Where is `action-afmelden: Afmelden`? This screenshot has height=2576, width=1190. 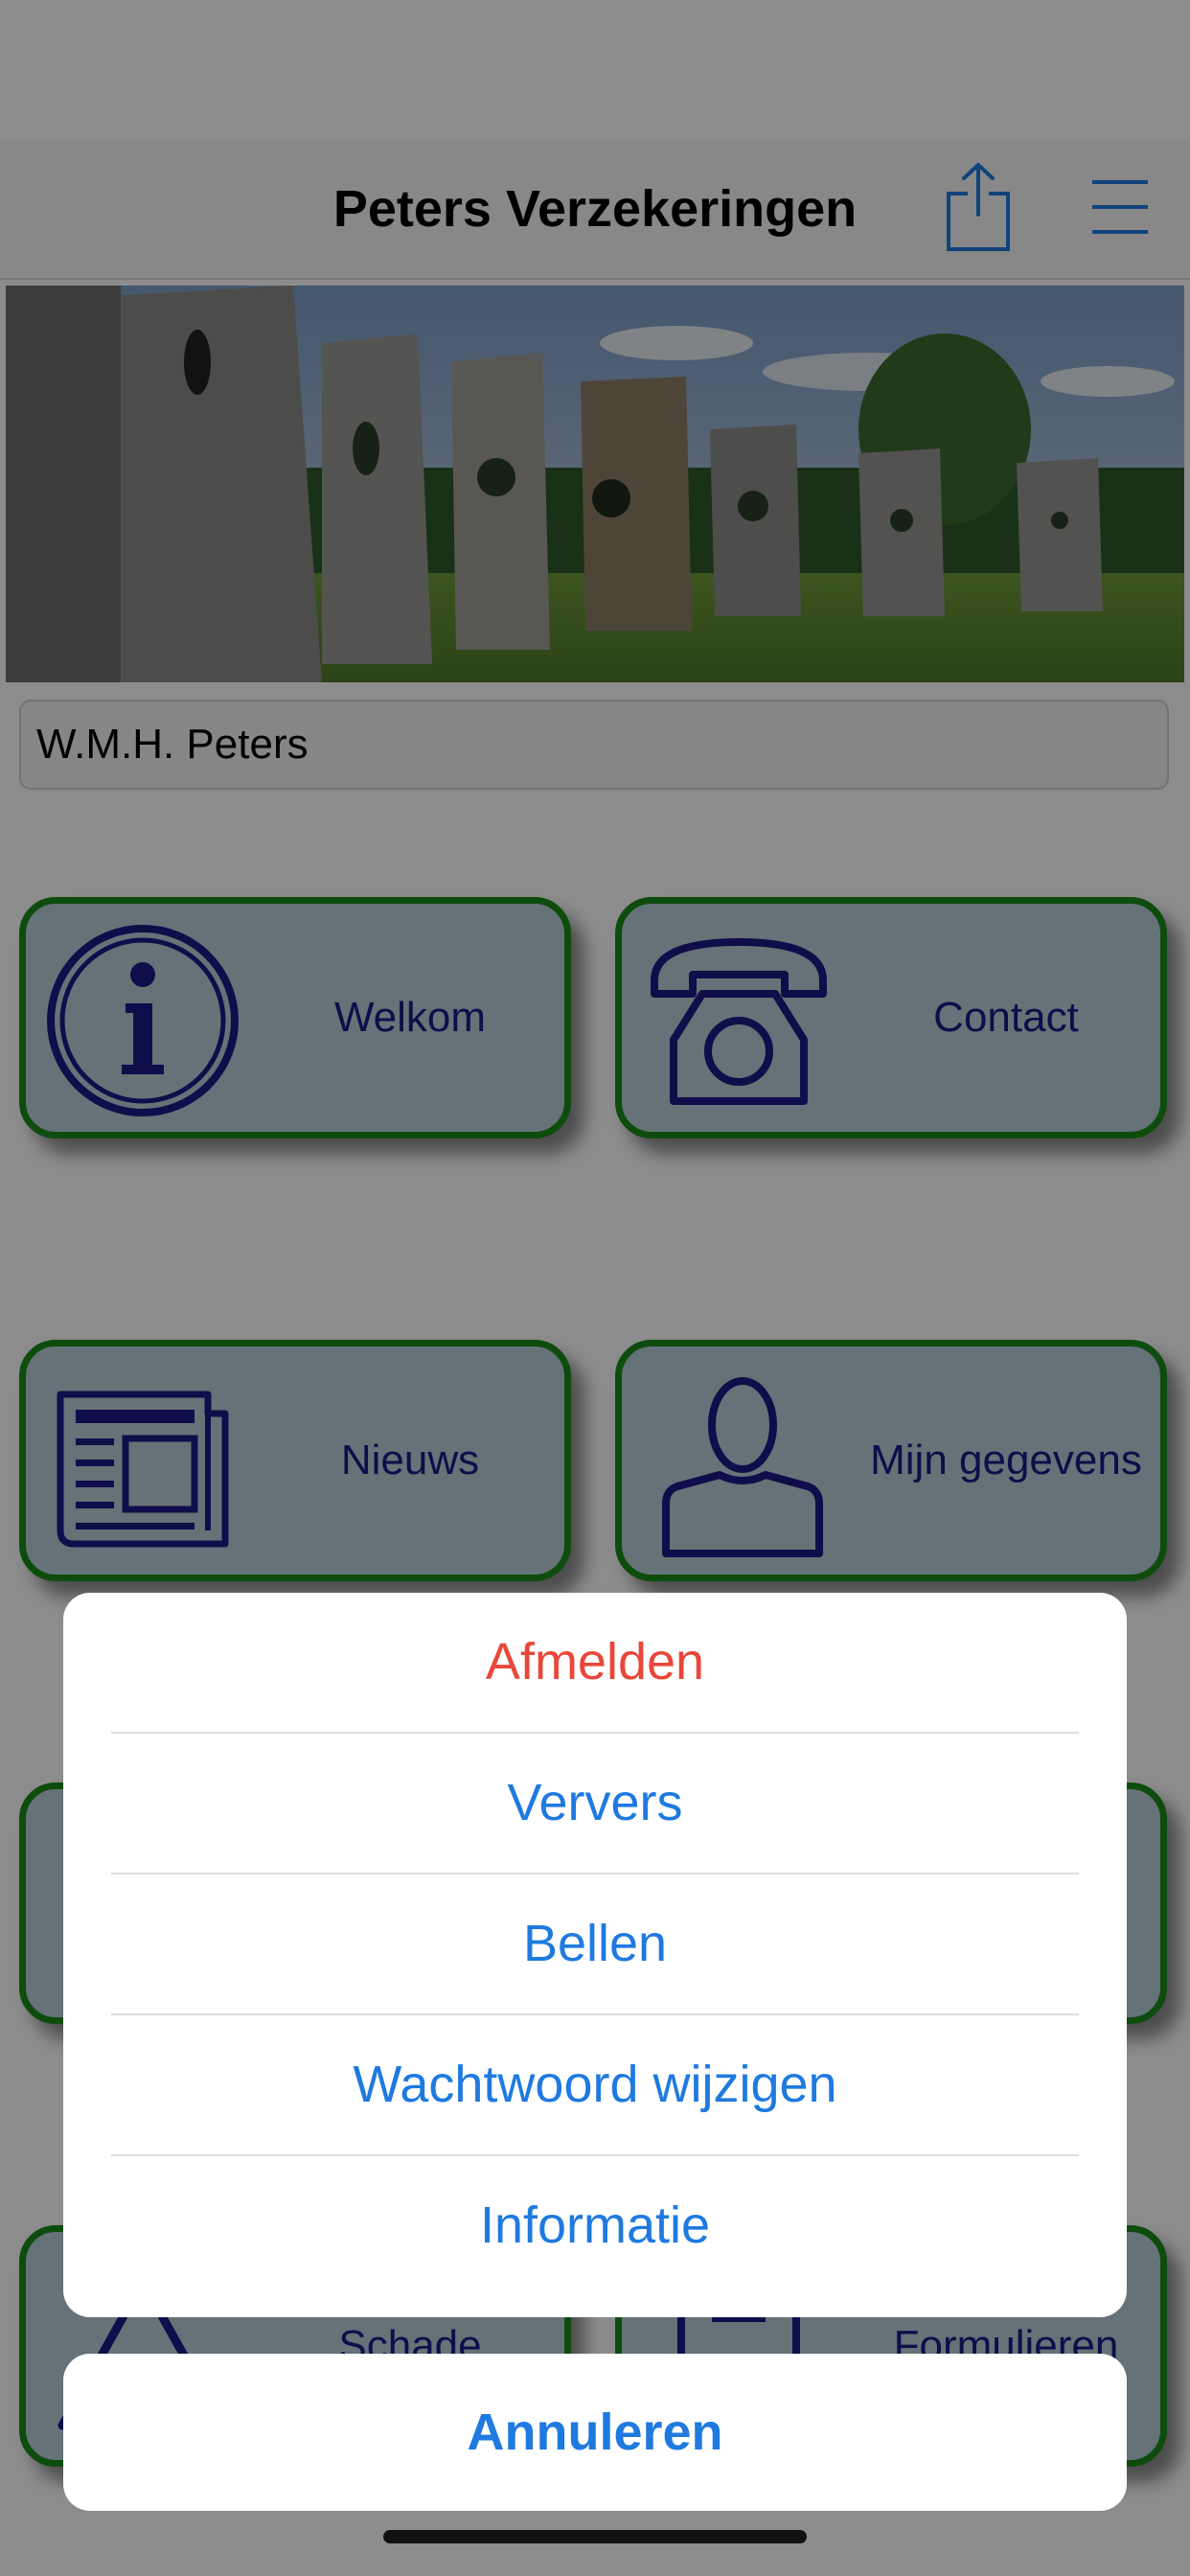
action-afmelden: Afmelden is located at coordinates (595, 1662).